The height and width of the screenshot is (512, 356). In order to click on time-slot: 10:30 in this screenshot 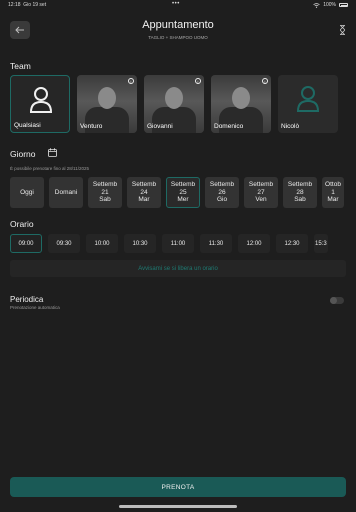, I will do `click(140, 243)`.